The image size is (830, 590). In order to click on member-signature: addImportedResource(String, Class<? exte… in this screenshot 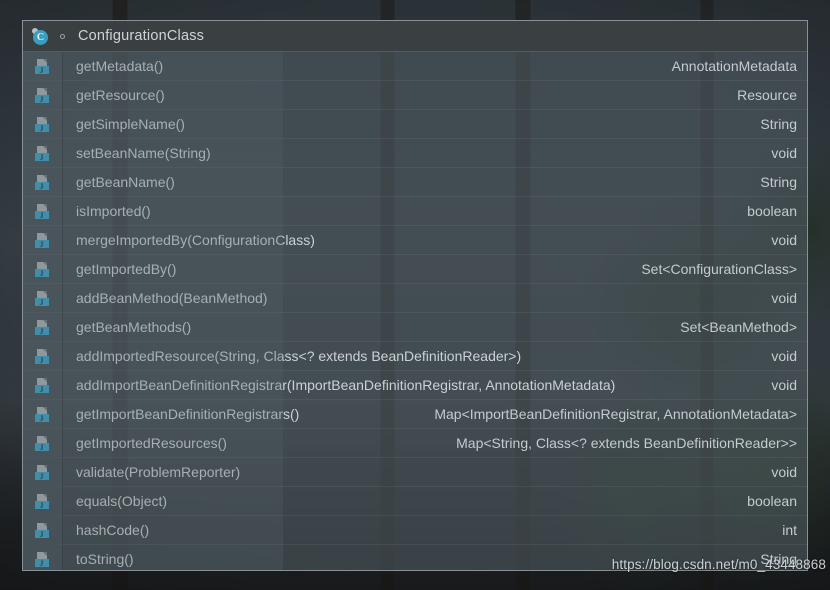, I will do `click(299, 356)`.